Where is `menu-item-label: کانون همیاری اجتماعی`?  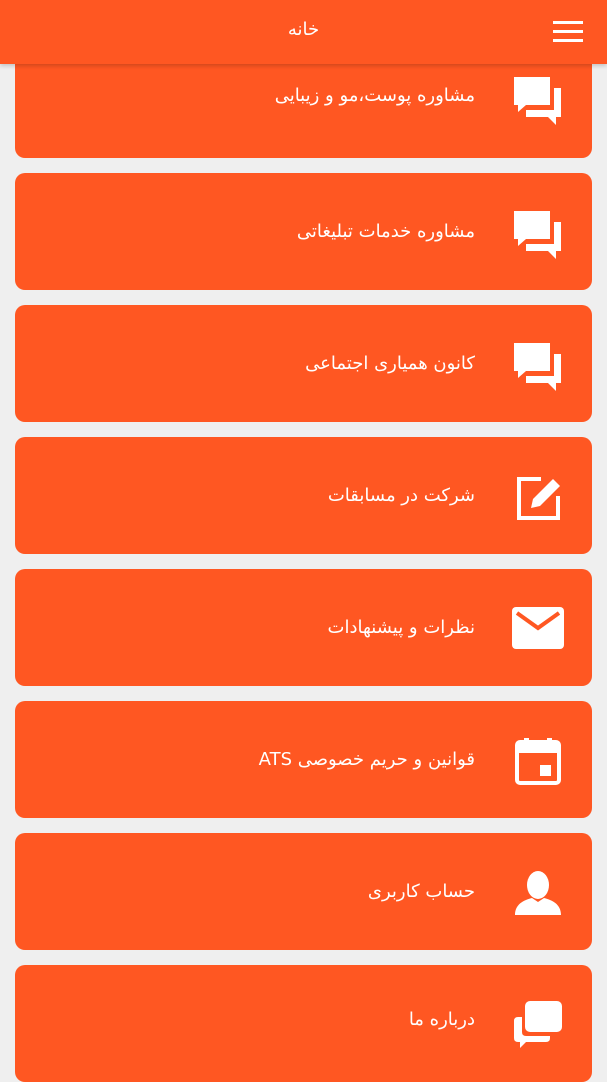 menu-item-label: کانون همیاری اجتماعی is located at coordinates (390, 363).